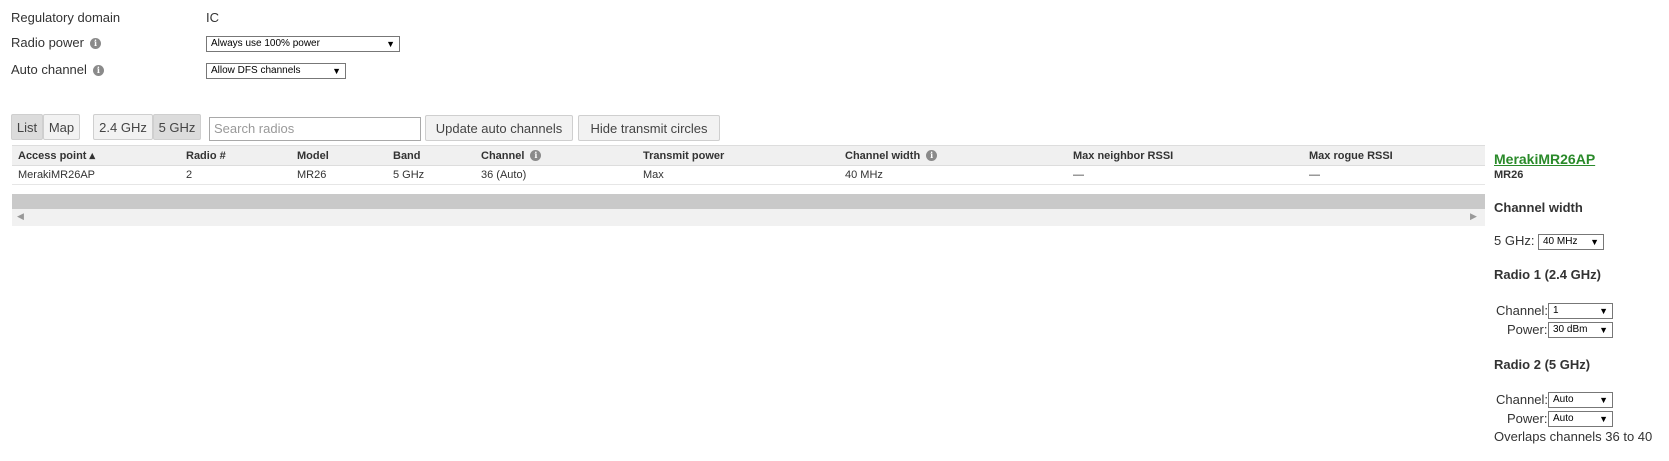  Describe the element at coordinates (123, 127) in the screenshot. I see `band-24-button: 2.4 GHz` at that location.